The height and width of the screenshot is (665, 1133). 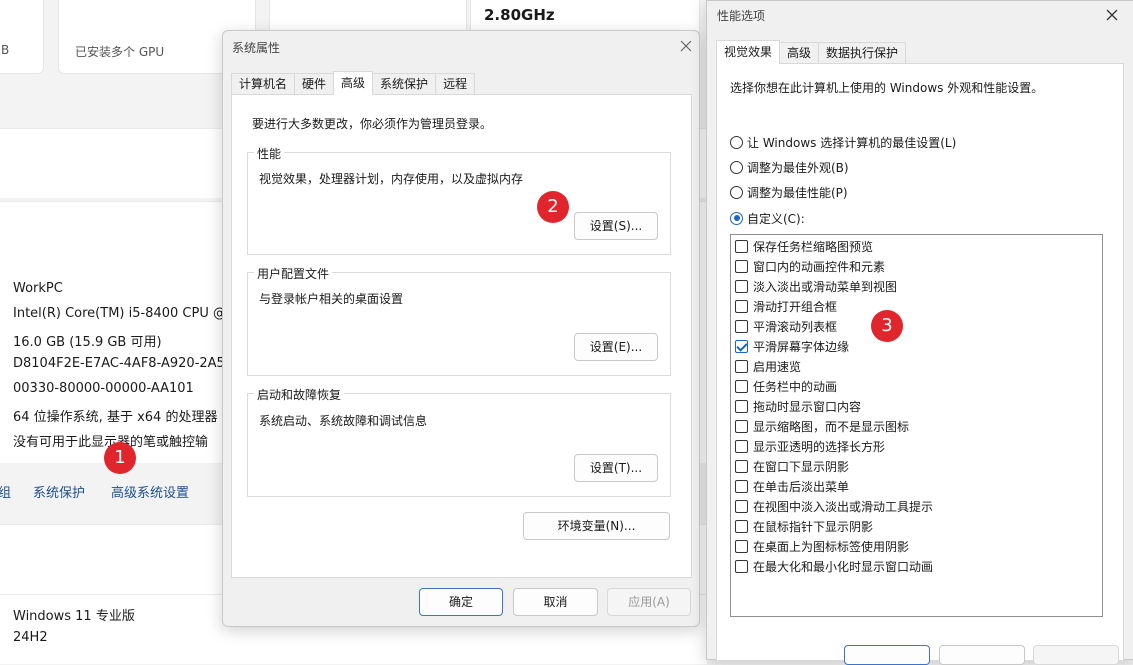 I want to click on radio-button-selected, so click(x=736, y=218).